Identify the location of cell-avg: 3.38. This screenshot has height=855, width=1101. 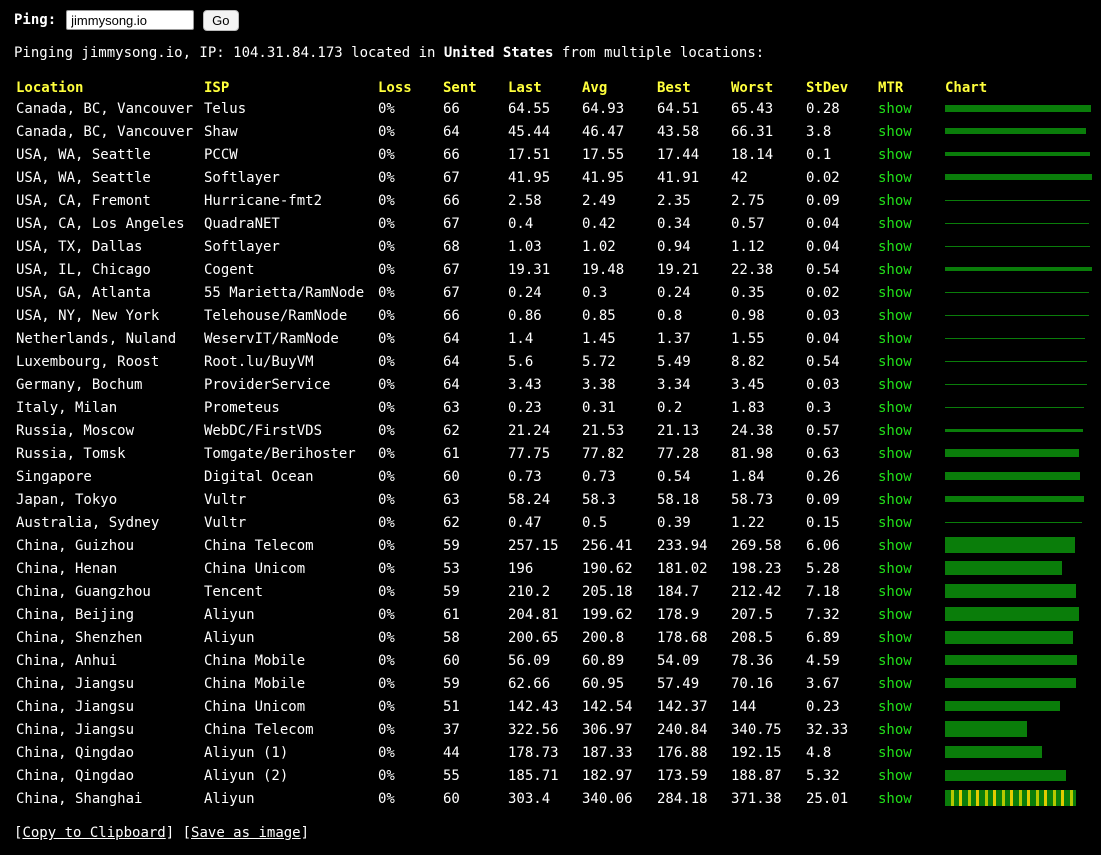
(599, 384).